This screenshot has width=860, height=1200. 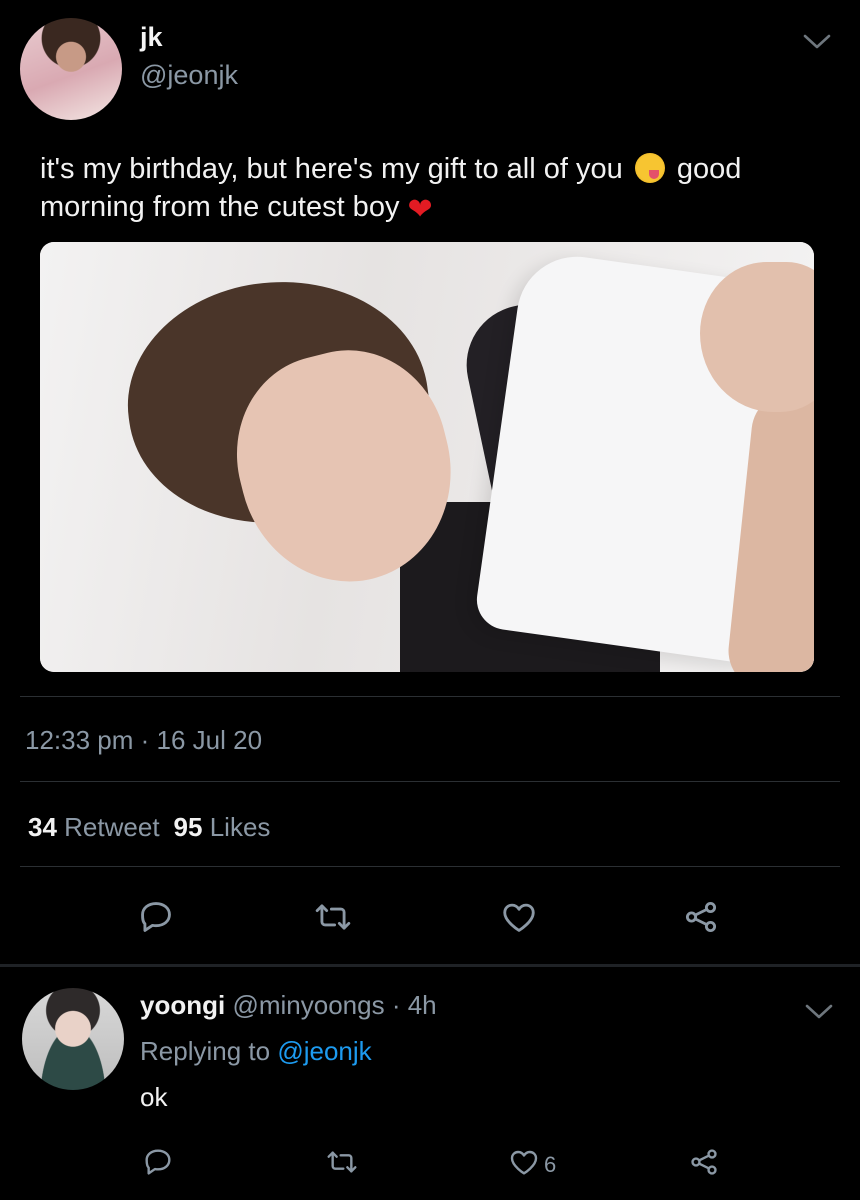 What do you see at coordinates (240, 827) in the screenshot?
I see `like-label: Likes` at bounding box center [240, 827].